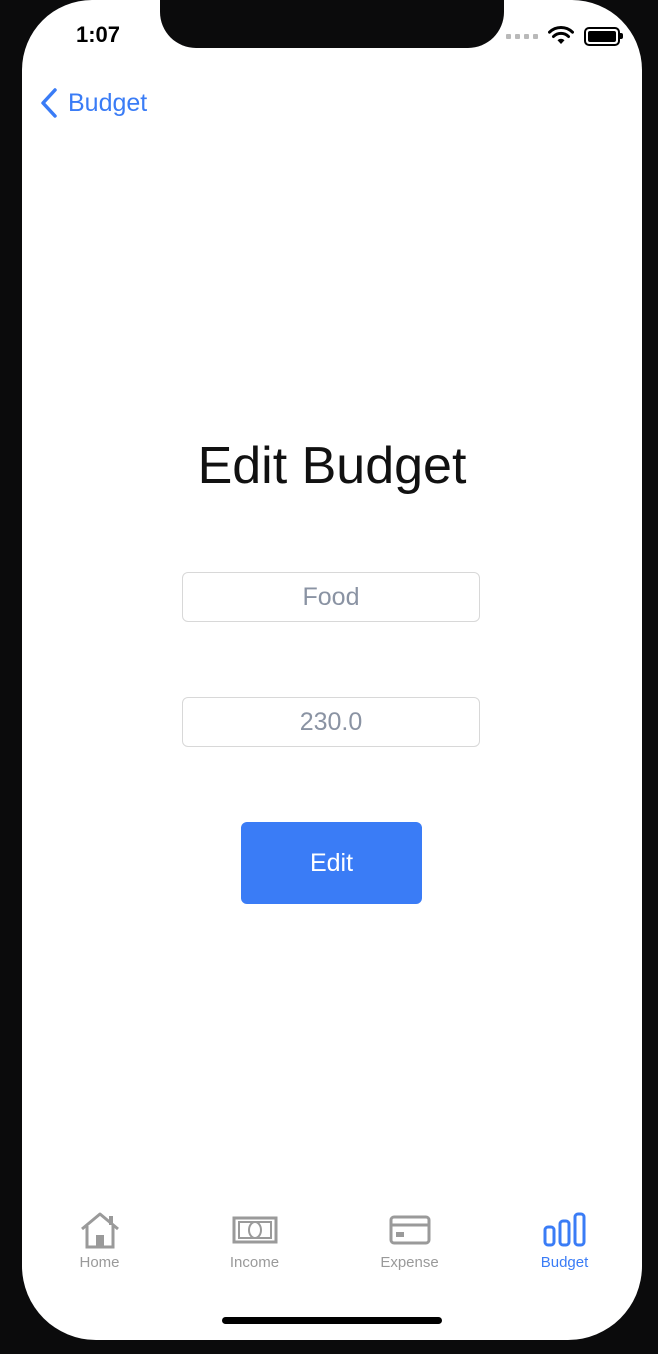 The width and height of the screenshot is (658, 1354). I want to click on home-icon, so click(99, 1230).